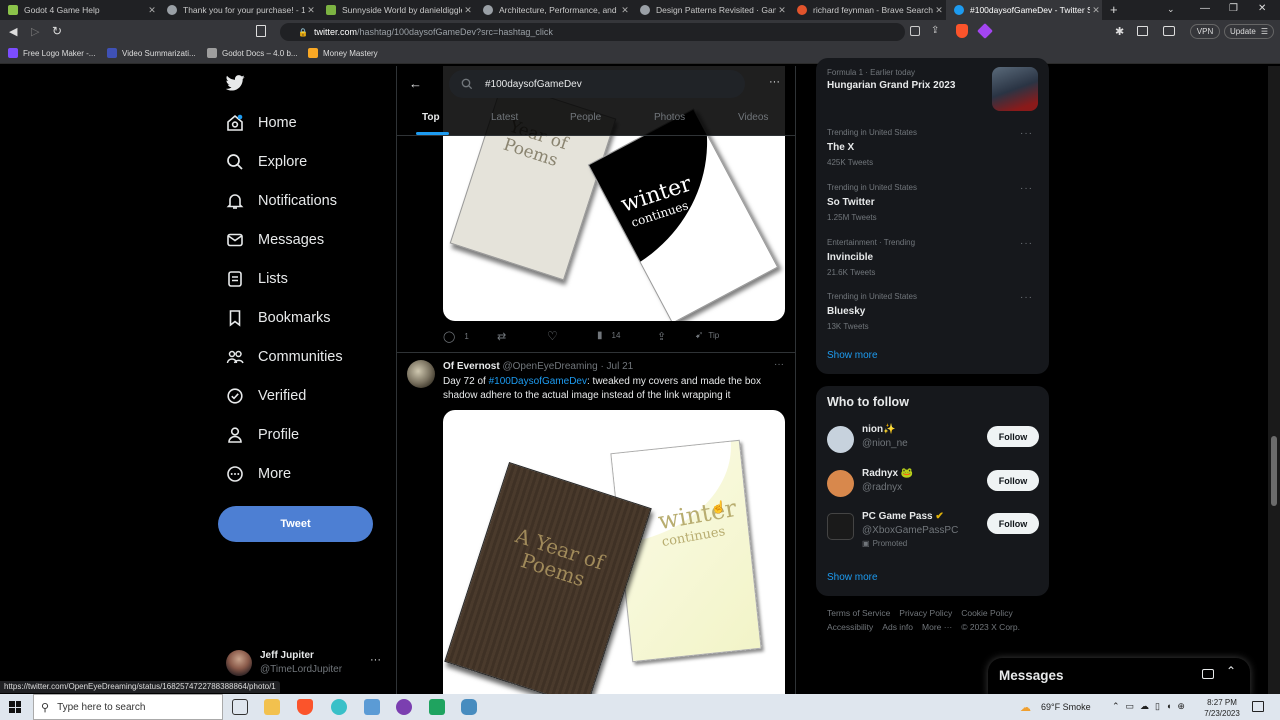  I want to click on browser-tab-active: #100daysofGameDev - Twitter Se ✕, so click(1024, 10).